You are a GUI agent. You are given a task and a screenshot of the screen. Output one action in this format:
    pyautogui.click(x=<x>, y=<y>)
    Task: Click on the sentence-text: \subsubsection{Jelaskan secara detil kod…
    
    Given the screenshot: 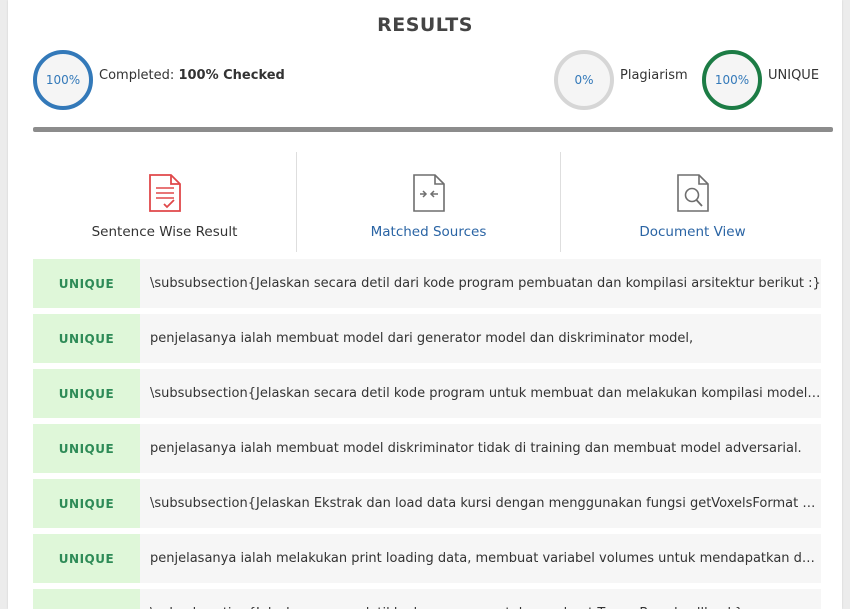 What is the action you would take?
    pyautogui.click(x=485, y=393)
    